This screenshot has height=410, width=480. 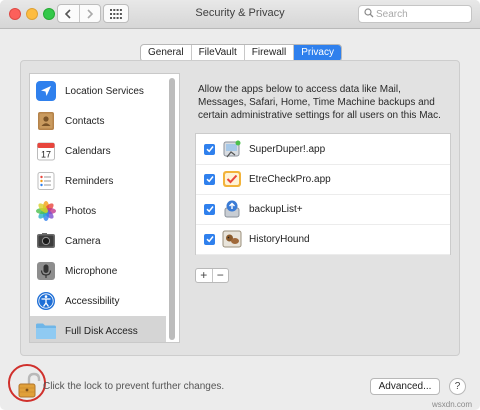 I want to click on sidebar-item-label: Location Services, so click(x=104, y=91).